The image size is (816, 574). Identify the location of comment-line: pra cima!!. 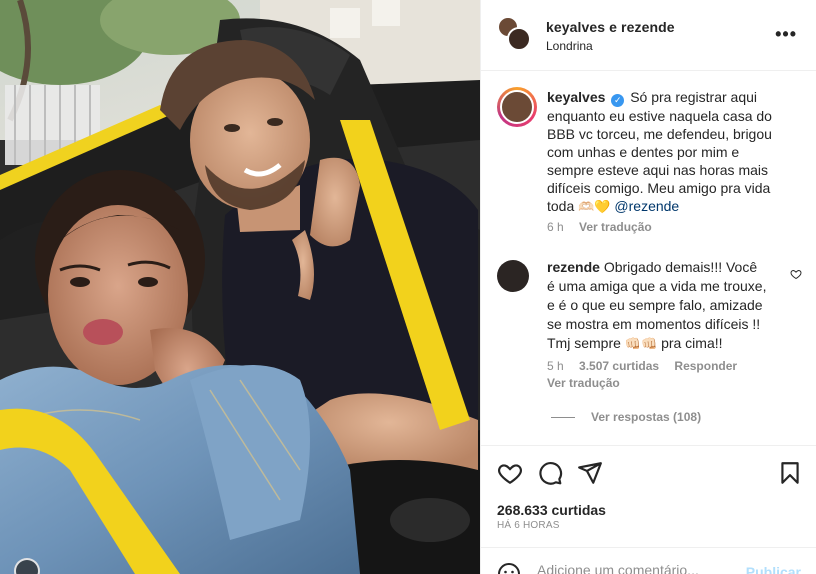
(692, 343).